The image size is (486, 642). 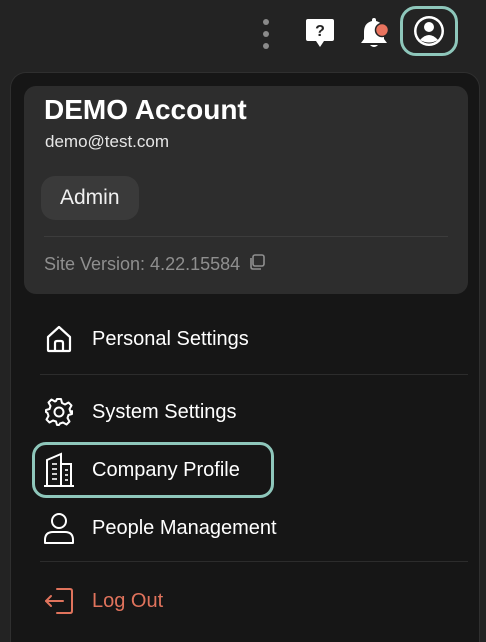 I want to click on home-icon, so click(x=59, y=339).